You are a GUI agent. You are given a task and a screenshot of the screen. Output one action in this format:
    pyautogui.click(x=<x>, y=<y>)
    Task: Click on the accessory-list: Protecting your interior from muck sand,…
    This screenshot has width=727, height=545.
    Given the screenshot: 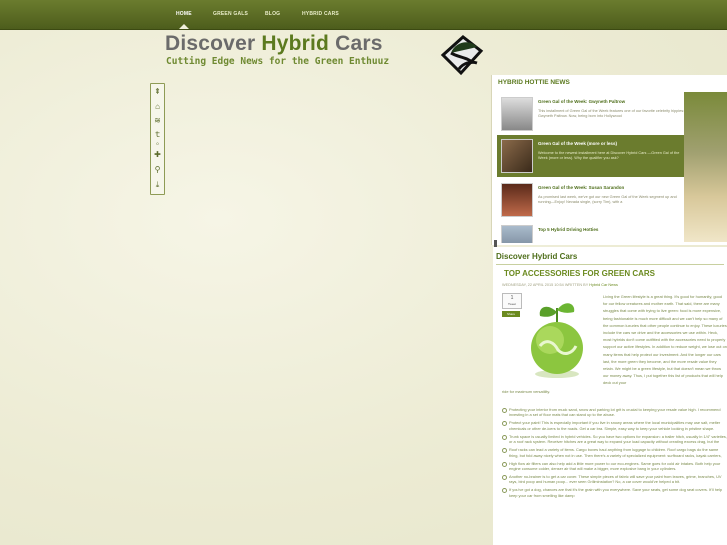 What is the action you would take?
    pyautogui.click(x=614, y=454)
    